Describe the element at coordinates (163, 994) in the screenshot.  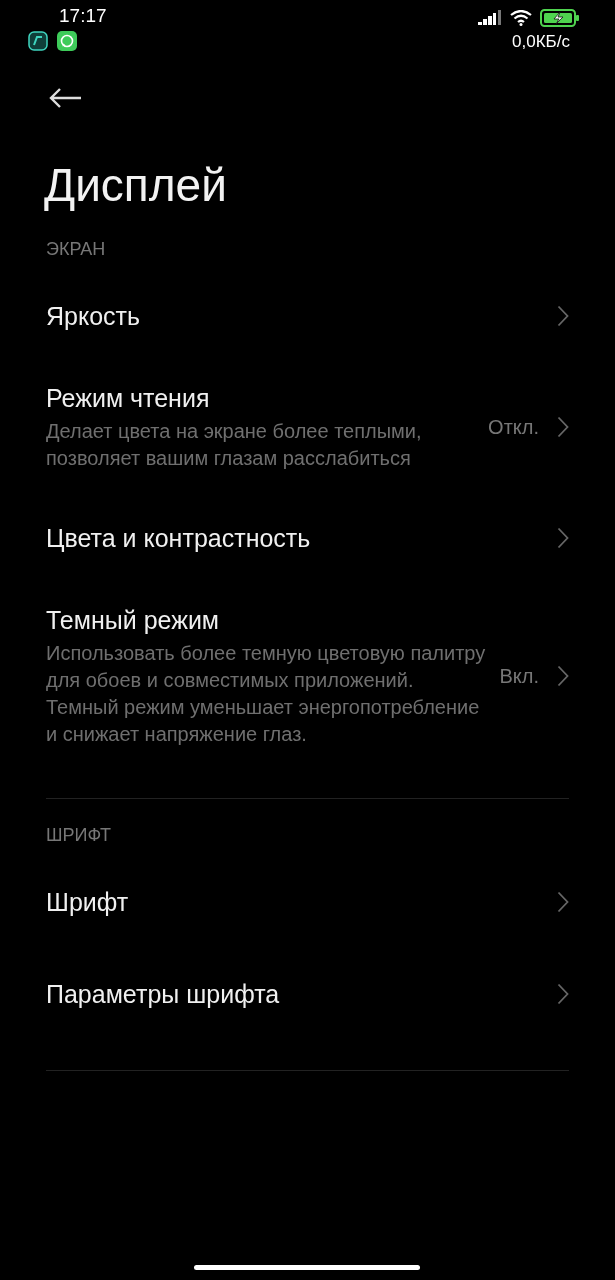
I see `item-label: Параметры шрифта` at that location.